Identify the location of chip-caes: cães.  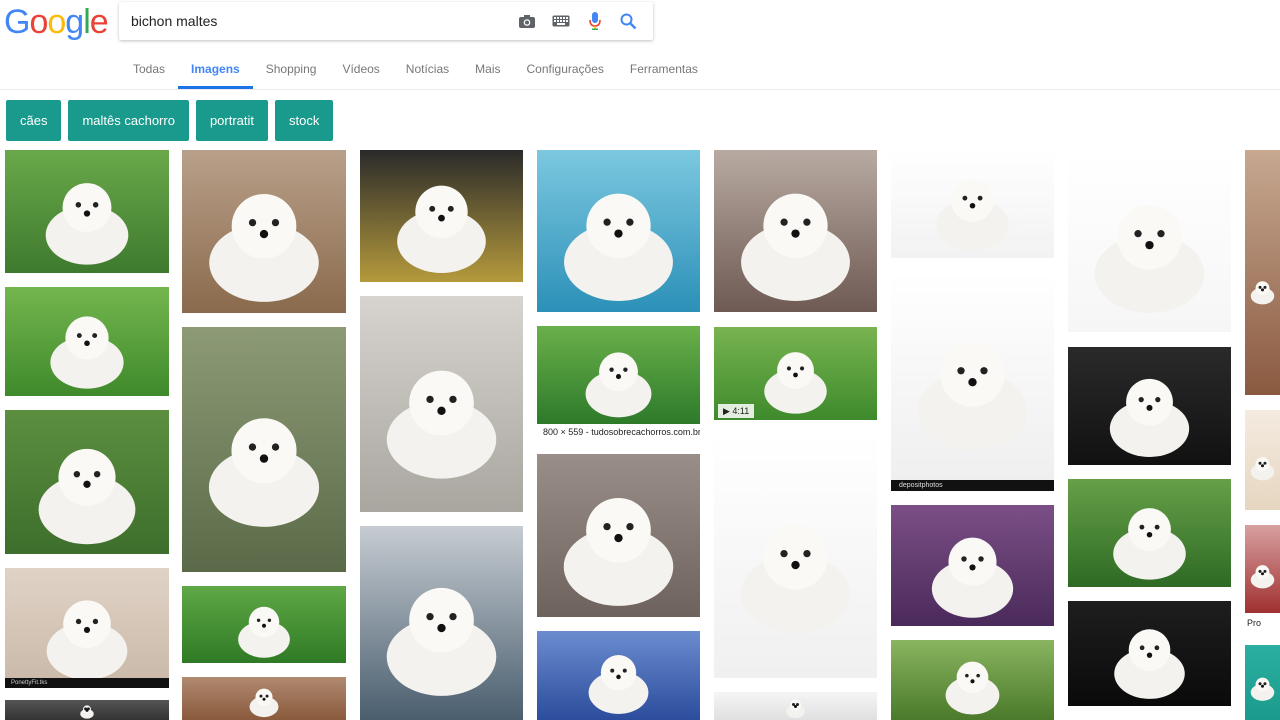
(34, 120).